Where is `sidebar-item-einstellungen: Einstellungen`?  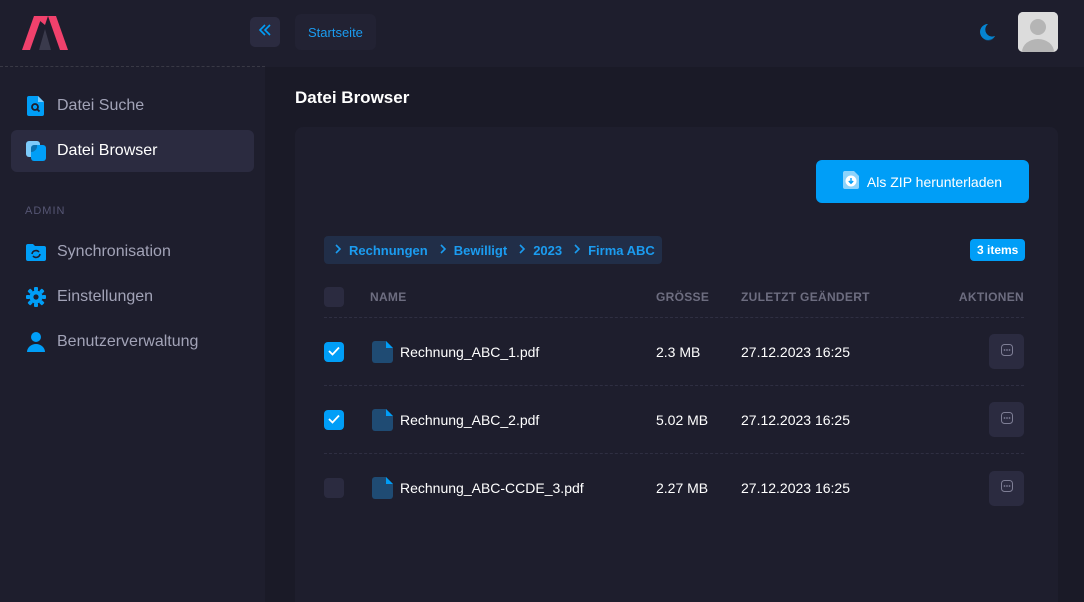 sidebar-item-einstellungen: Einstellungen is located at coordinates (132, 297).